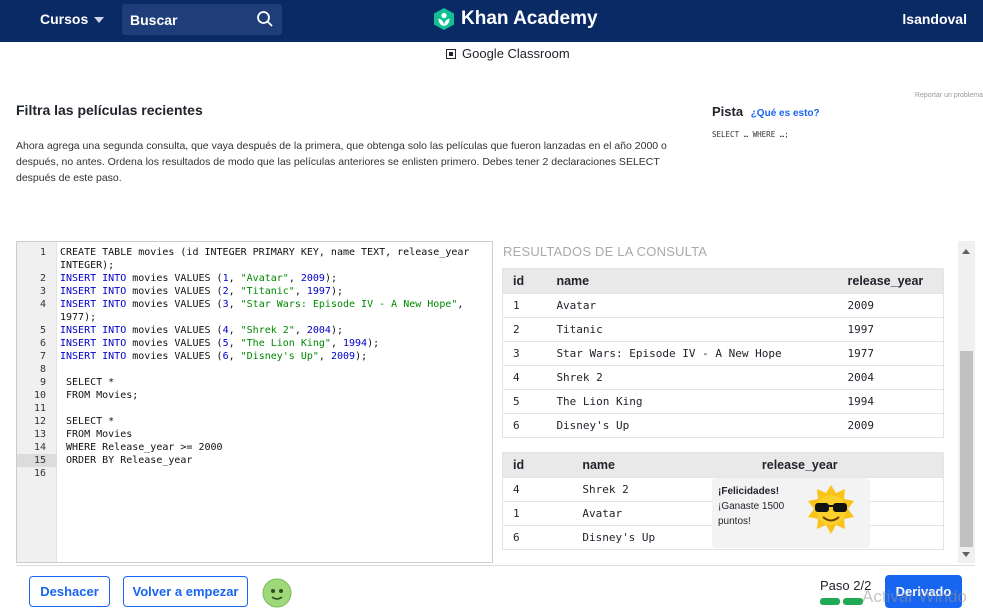 The height and width of the screenshot is (615, 983). I want to click on results-scrollbar, so click(966, 402).